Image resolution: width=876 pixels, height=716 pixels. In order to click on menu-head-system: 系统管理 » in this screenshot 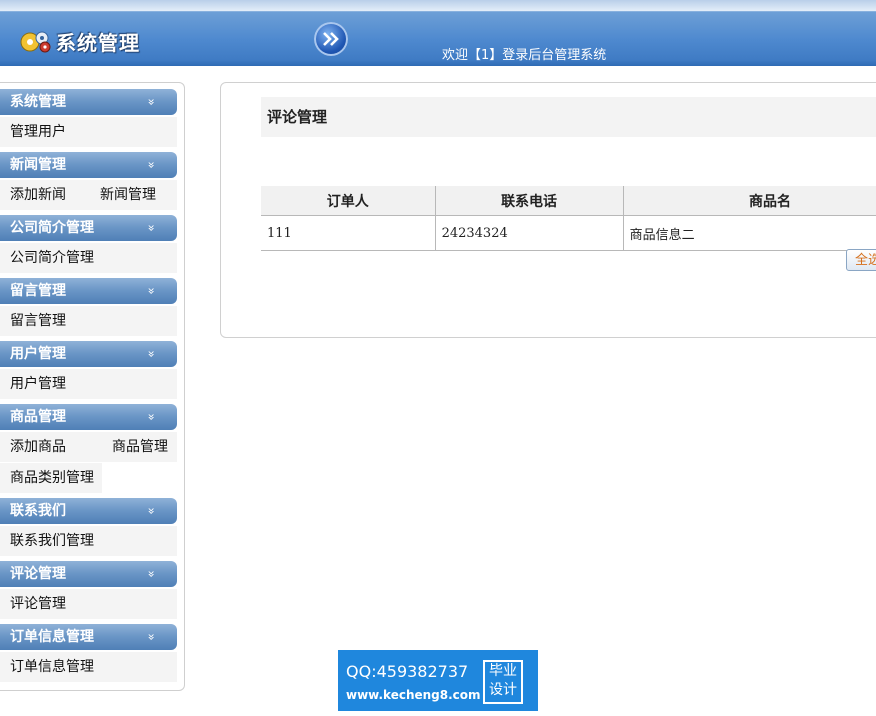, I will do `click(88, 102)`.